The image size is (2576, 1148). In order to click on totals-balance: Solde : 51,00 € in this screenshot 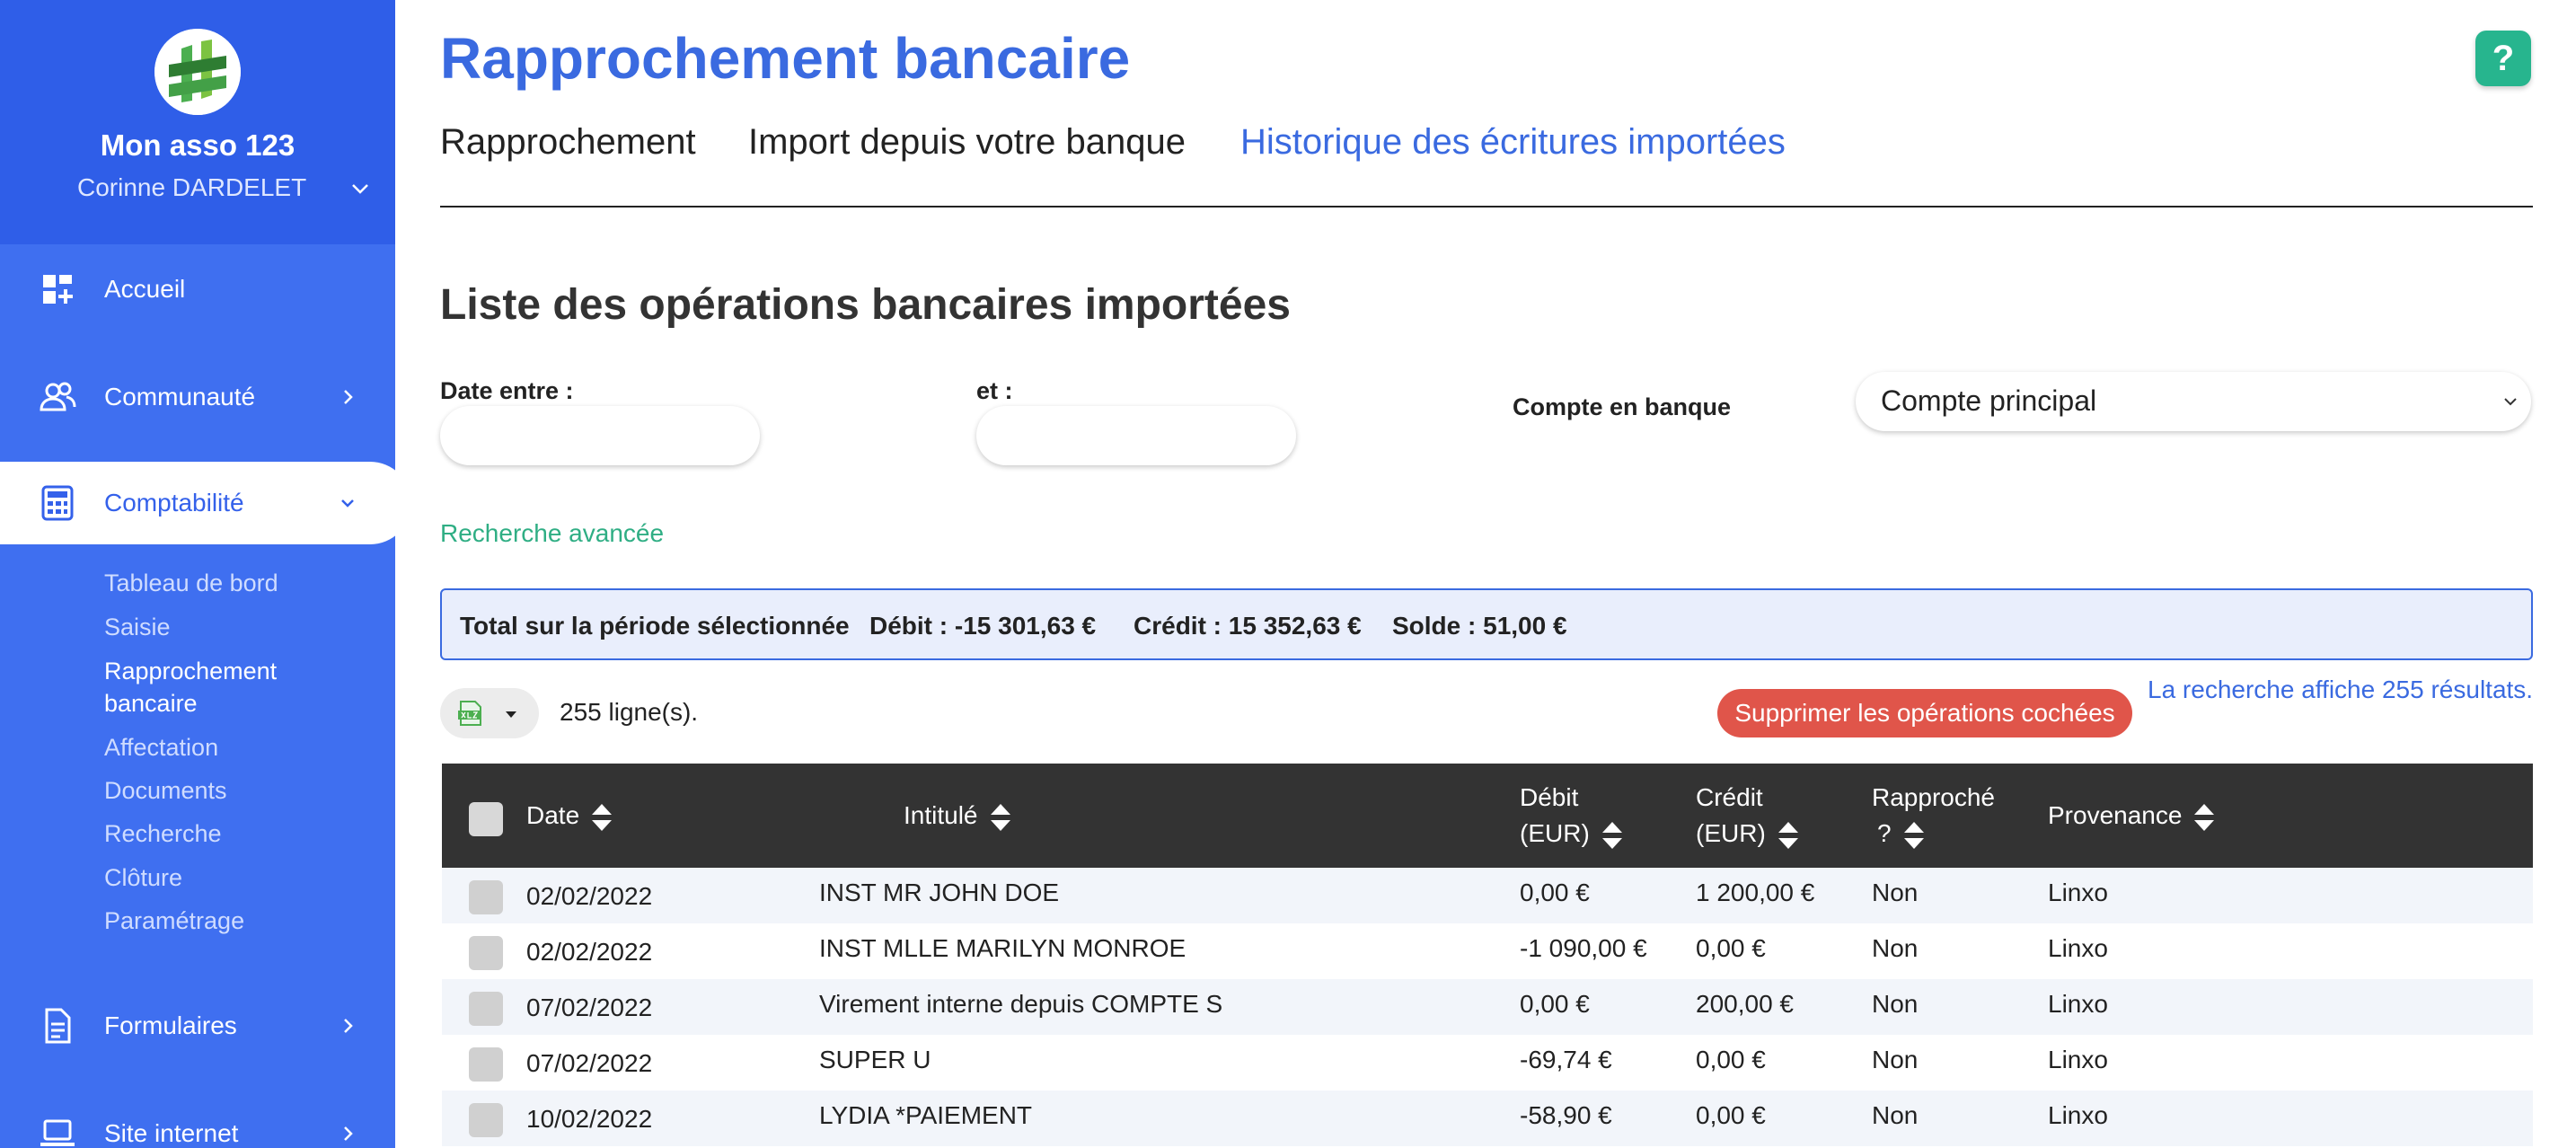, I will do `click(1479, 626)`.